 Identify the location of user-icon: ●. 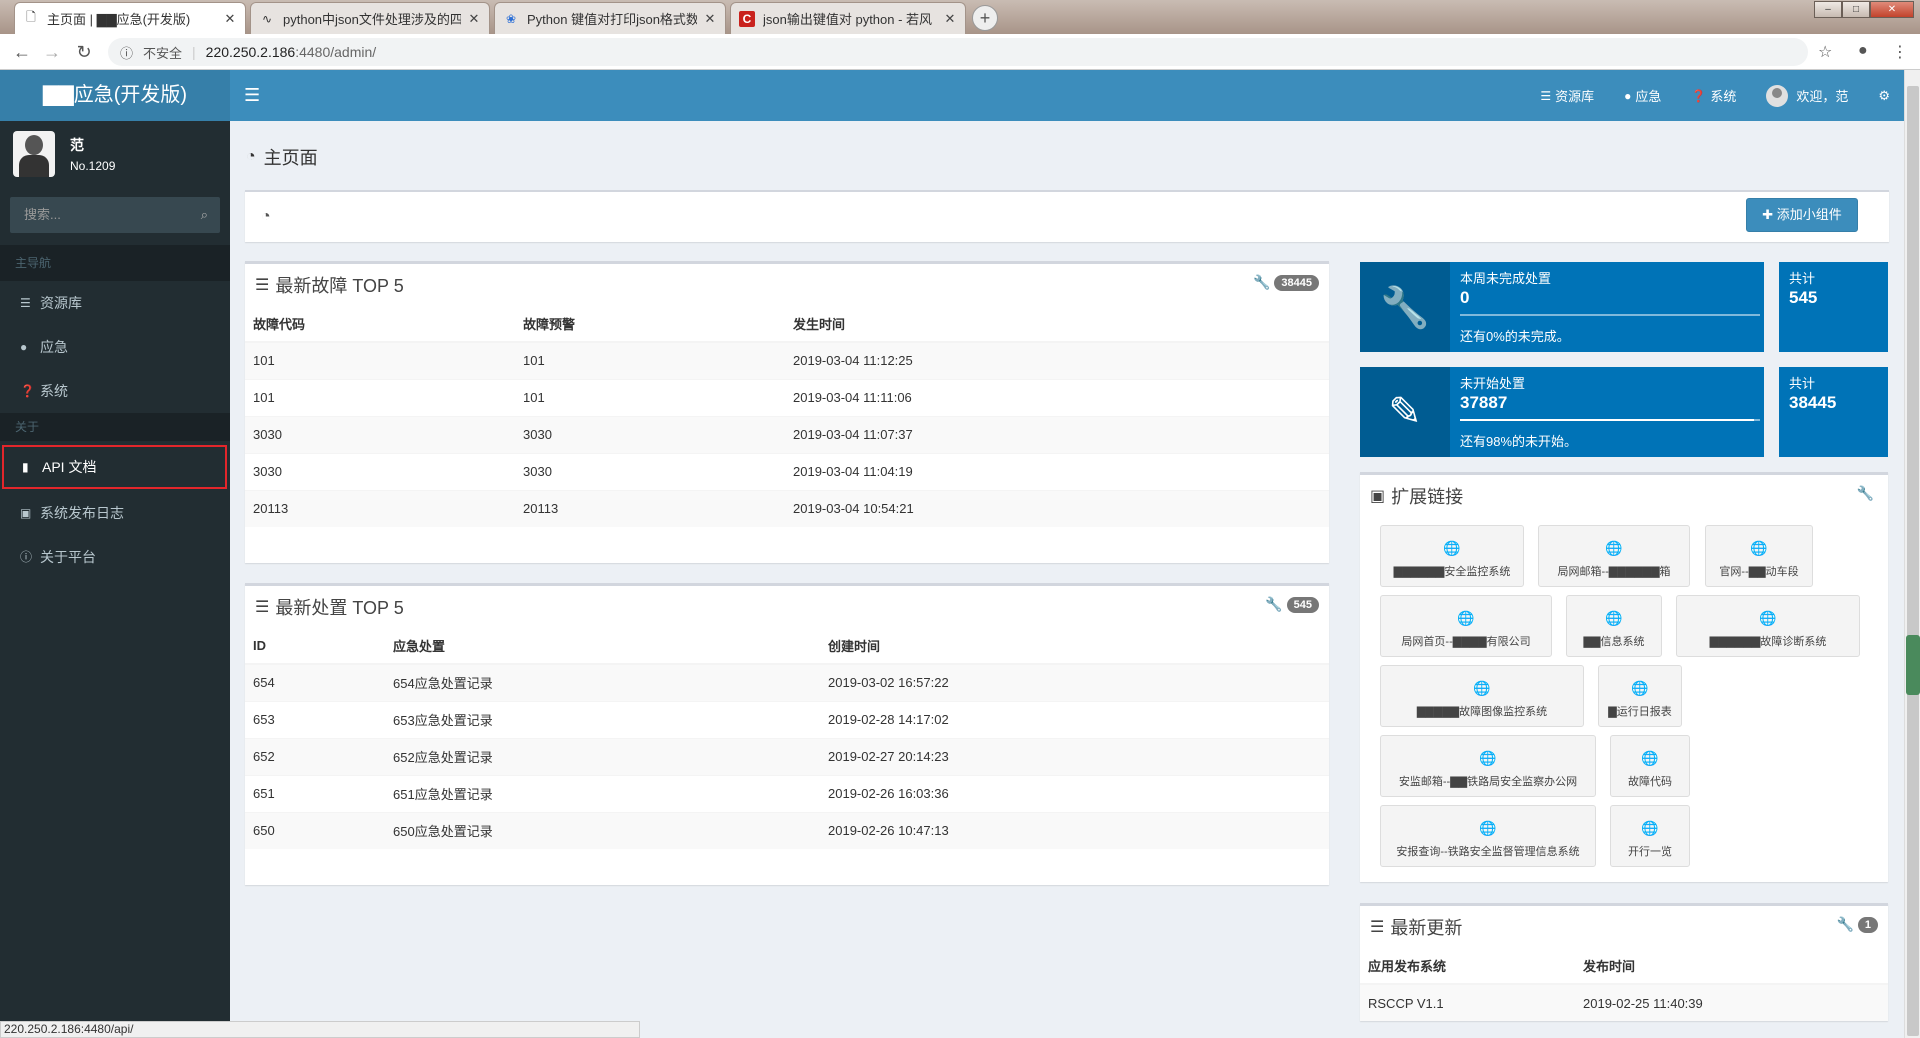
(1628, 95).